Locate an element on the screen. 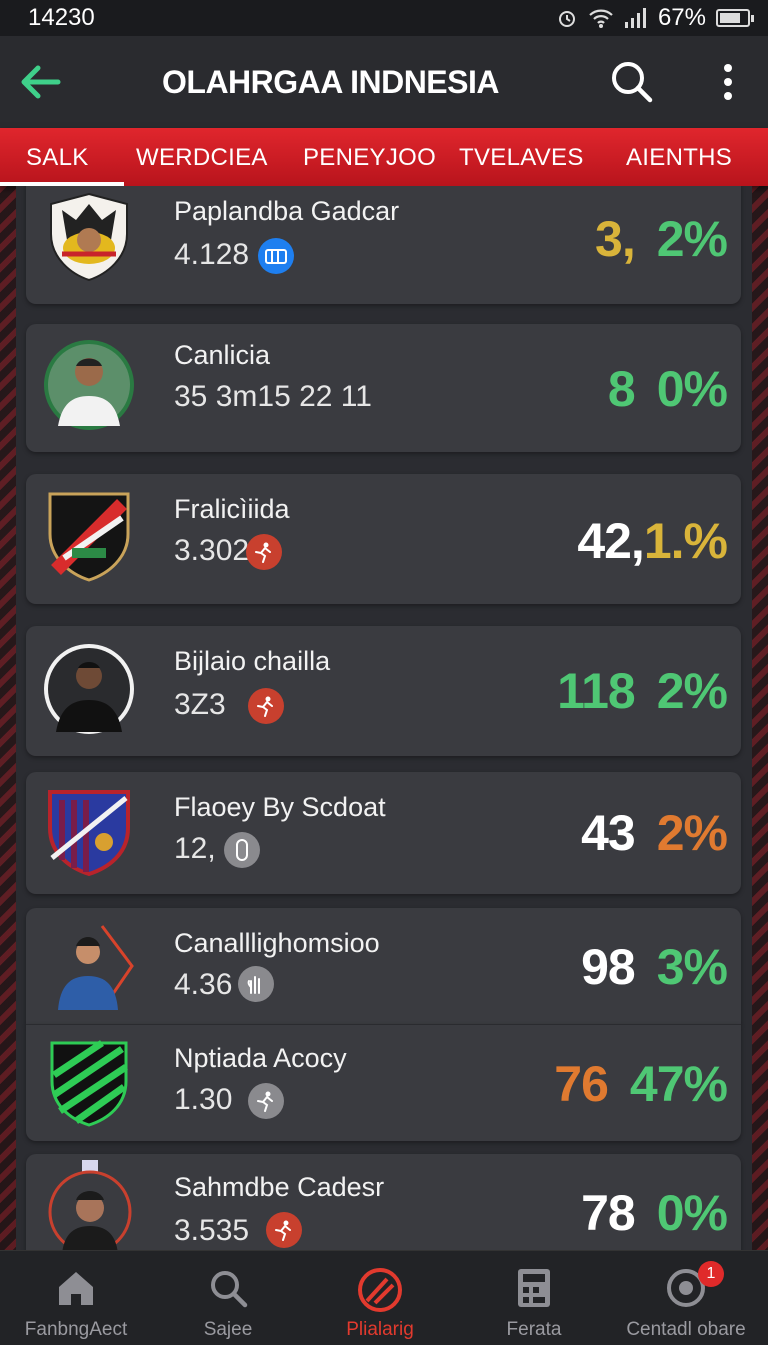  item-stat: 3.535 is located at coordinates (212, 1230).